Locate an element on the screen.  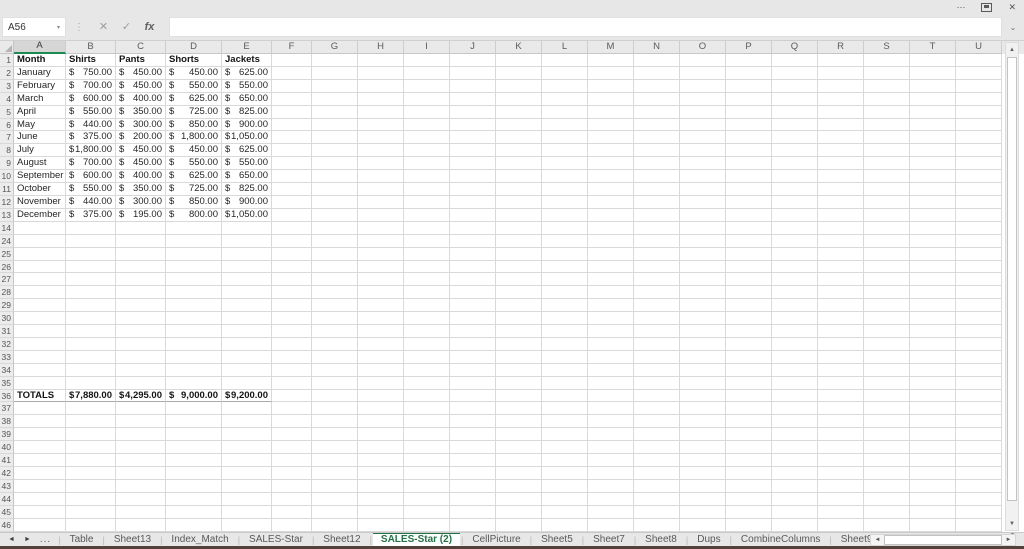
cell-S3 is located at coordinates (887, 86).